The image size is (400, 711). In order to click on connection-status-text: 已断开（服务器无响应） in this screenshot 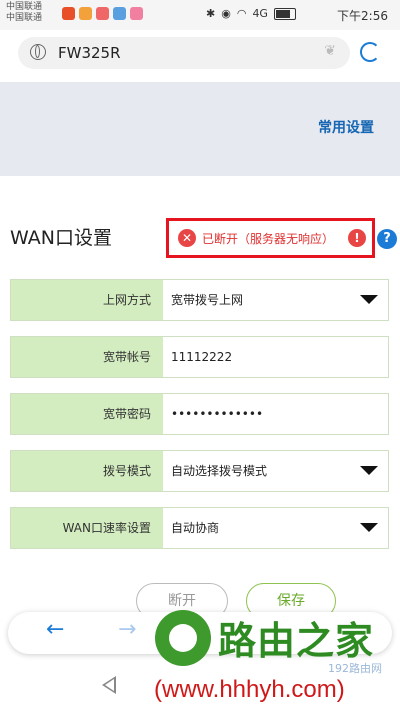, I will do `click(268, 239)`.